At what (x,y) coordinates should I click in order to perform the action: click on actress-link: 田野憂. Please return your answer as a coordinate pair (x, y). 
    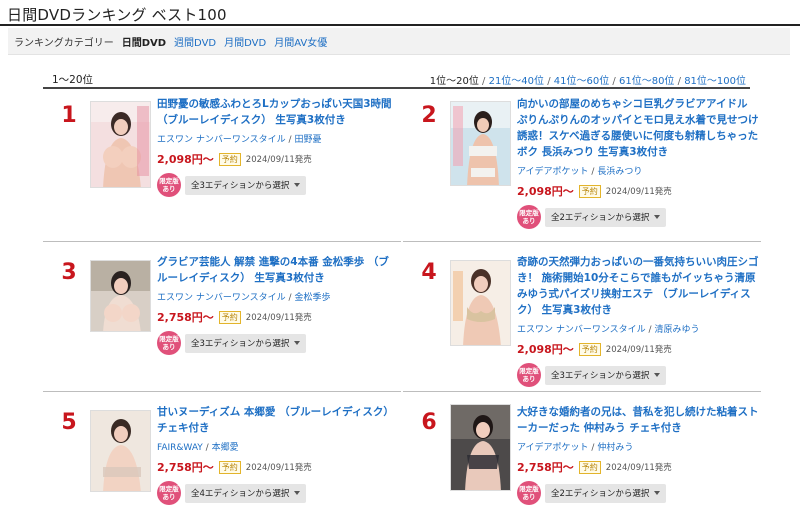
    Looking at the image, I should click on (307, 140).